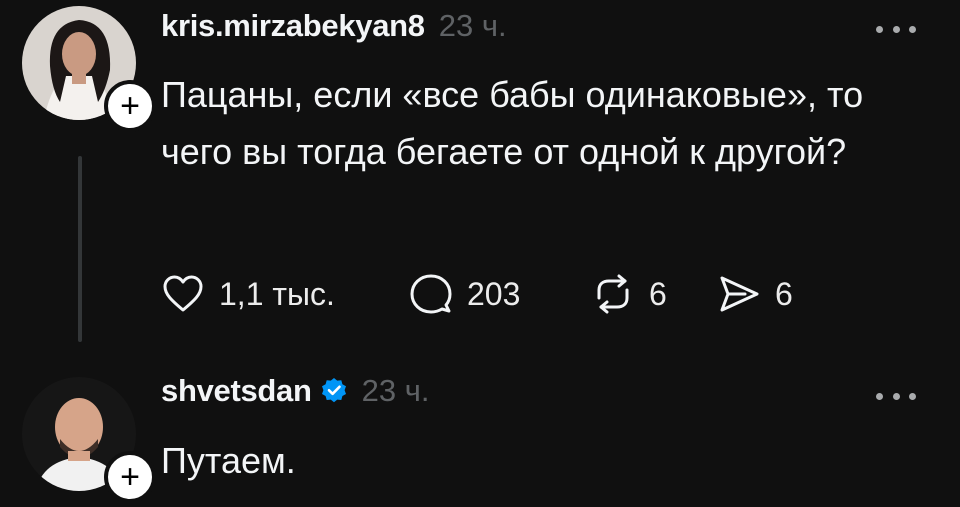 Image resolution: width=960 pixels, height=507 pixels. What do you see at coordinates (80, 249) in the screenshot?
I see `thread-line` at bounding box center [80, 249].